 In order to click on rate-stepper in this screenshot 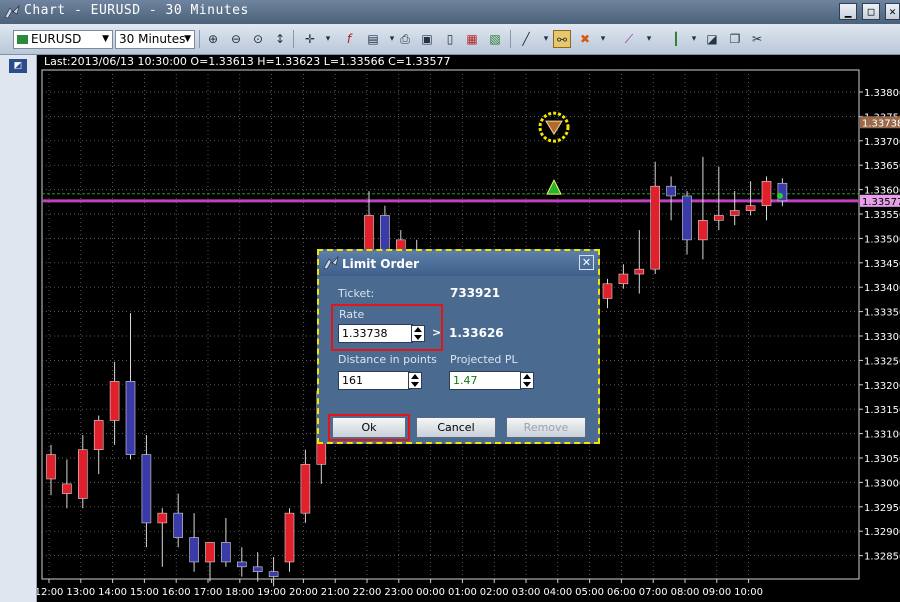, I will do `click(418, 333)`.